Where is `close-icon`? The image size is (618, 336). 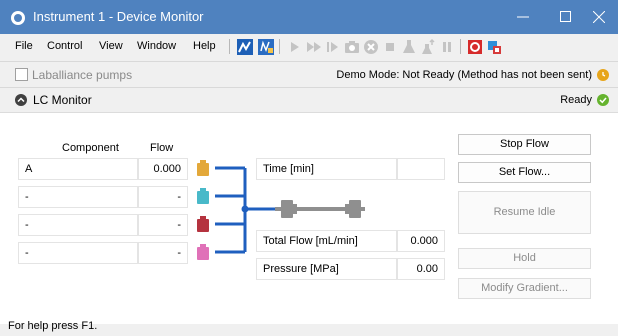
close-icon is located at coordinates (599, 17).